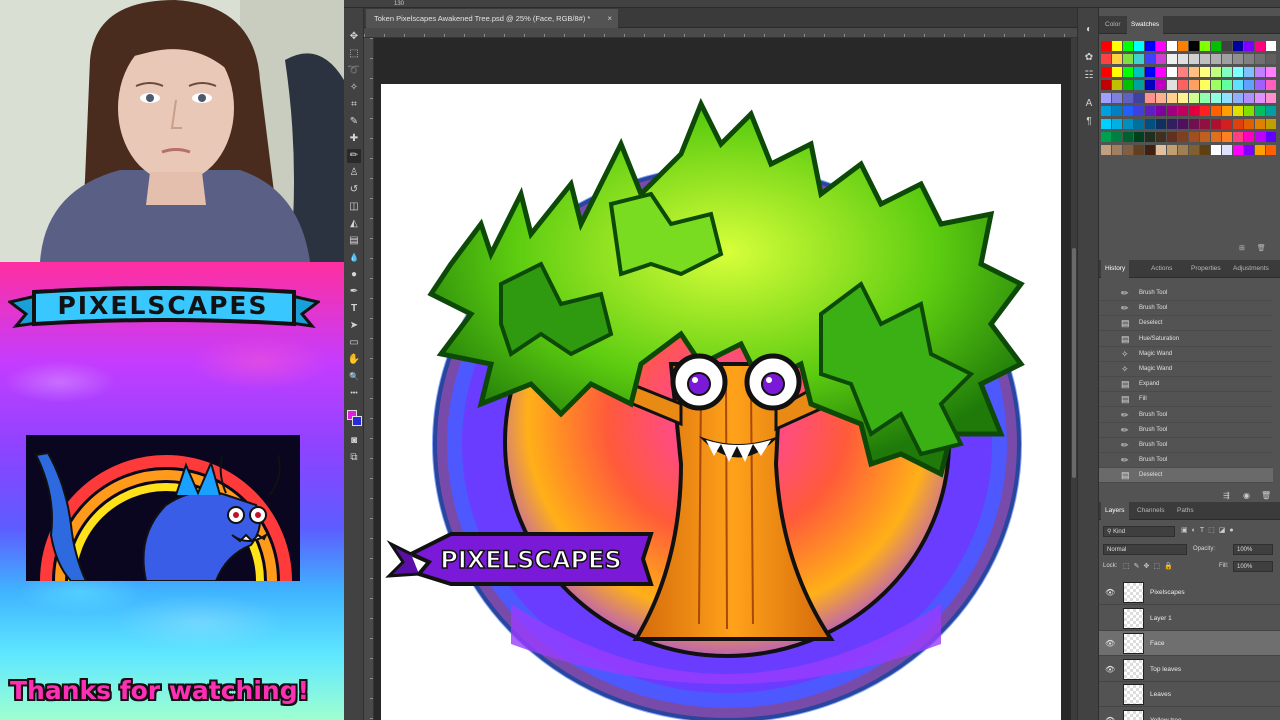  What do you see at coordinates (1161, 269) in the screenshot?
I see `tab-actions: Actions` at bounding box center [1161, 269].